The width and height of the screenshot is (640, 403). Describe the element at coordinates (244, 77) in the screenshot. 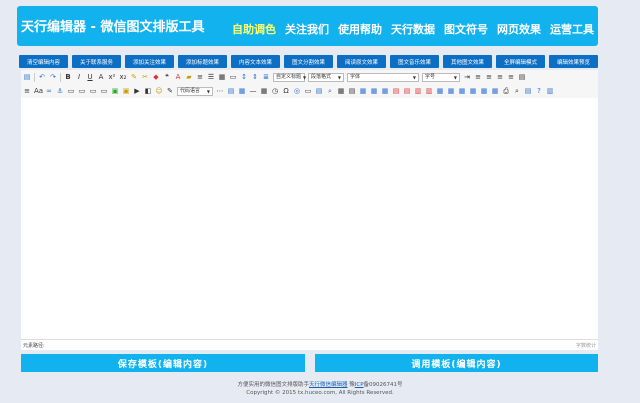

I see `rowspacing-top-icon: ↕` at that location.